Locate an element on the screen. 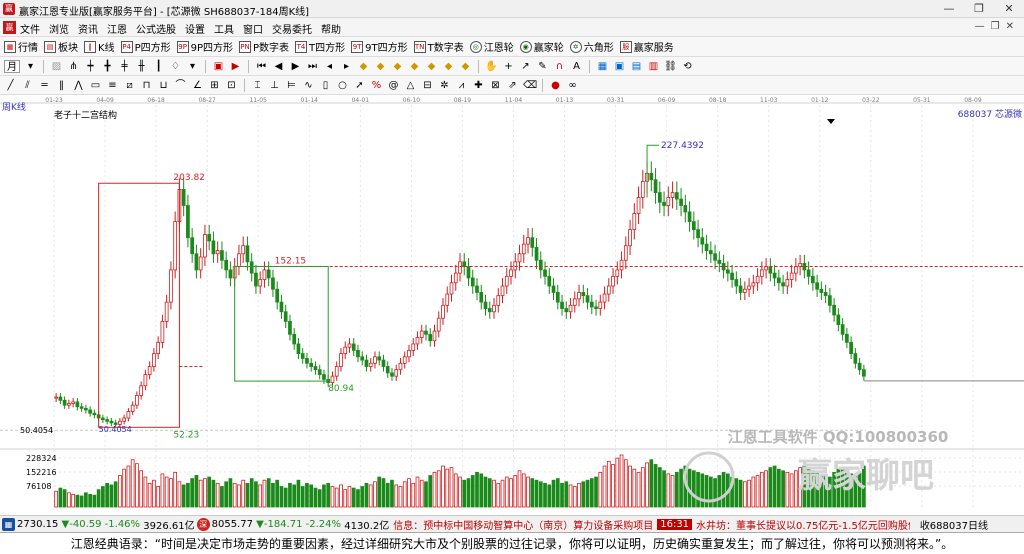  vertical-line-icon: ‖ is located at coordinates (61, 85).